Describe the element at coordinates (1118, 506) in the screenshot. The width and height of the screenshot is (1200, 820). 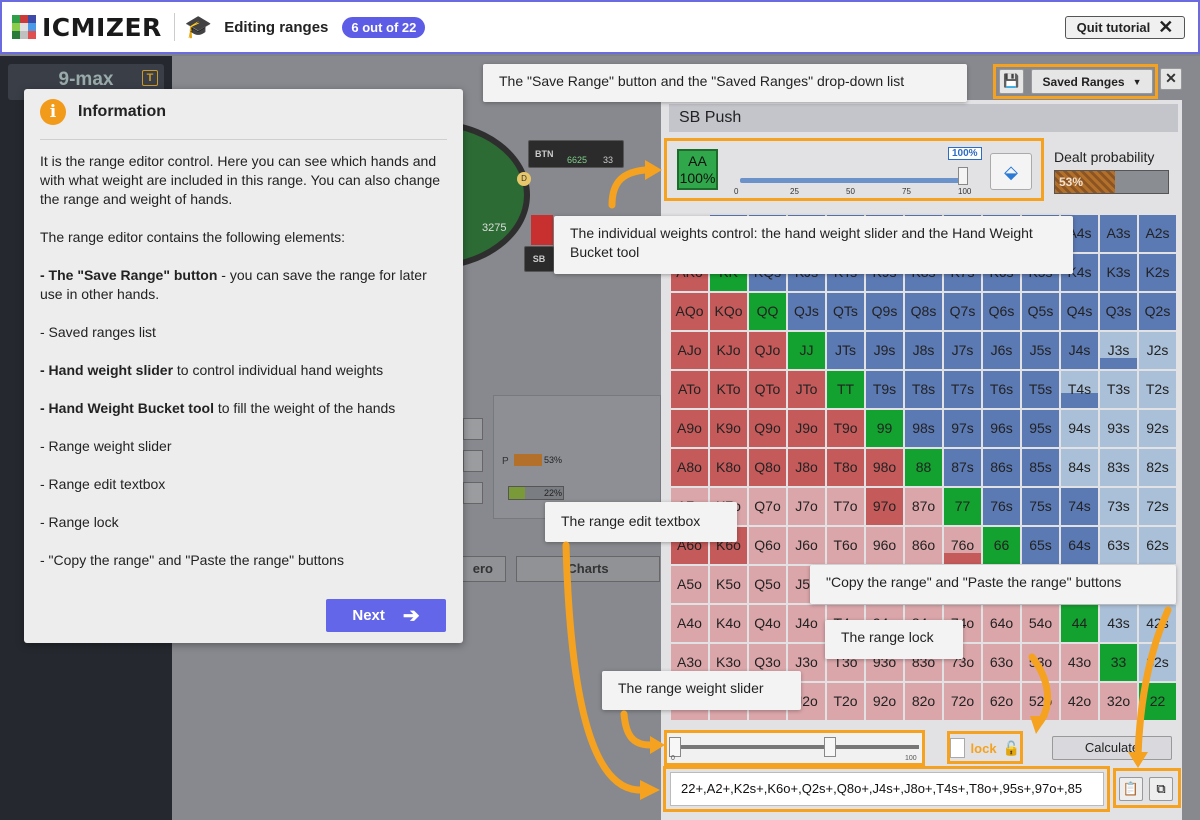
I see `hand-cell: 73s` at that location.